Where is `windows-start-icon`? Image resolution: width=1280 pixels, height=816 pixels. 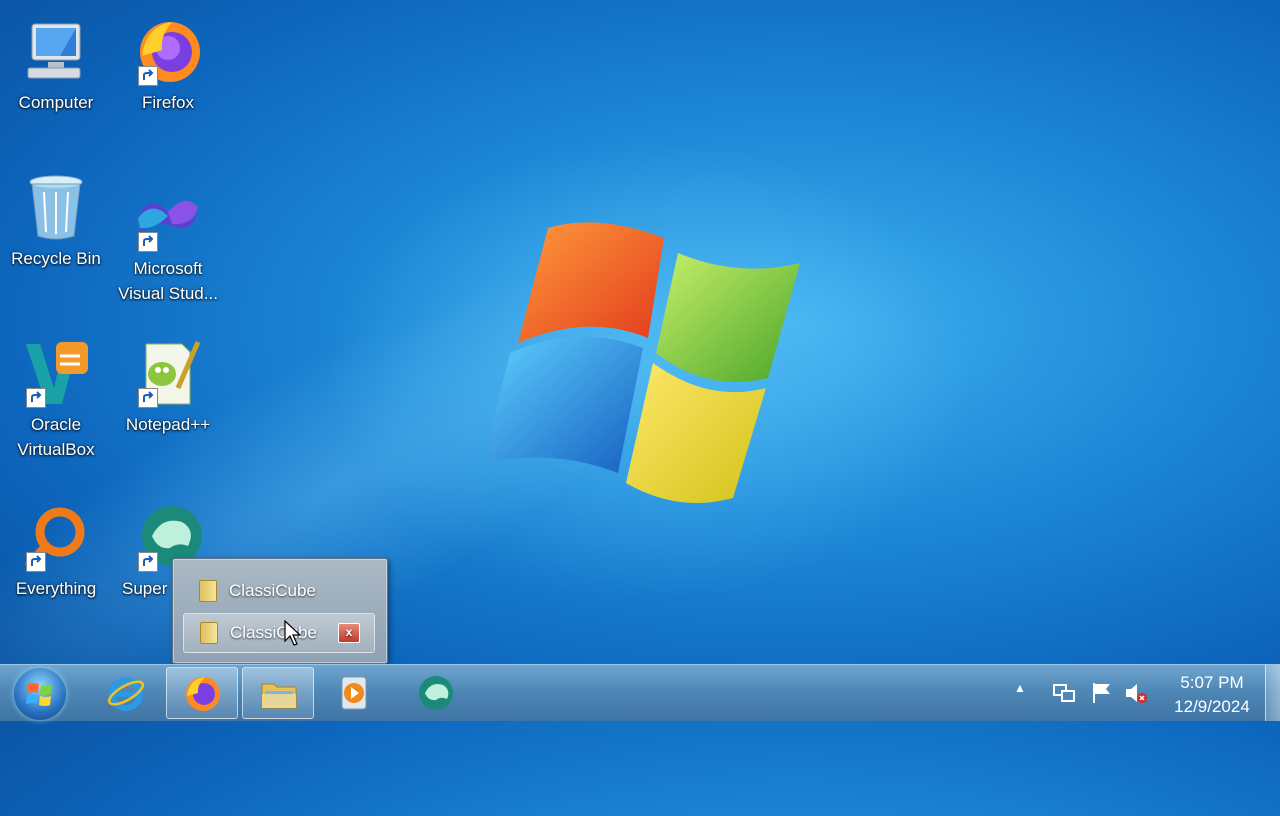 windows-start-icon is located at coordinates (39, 694).